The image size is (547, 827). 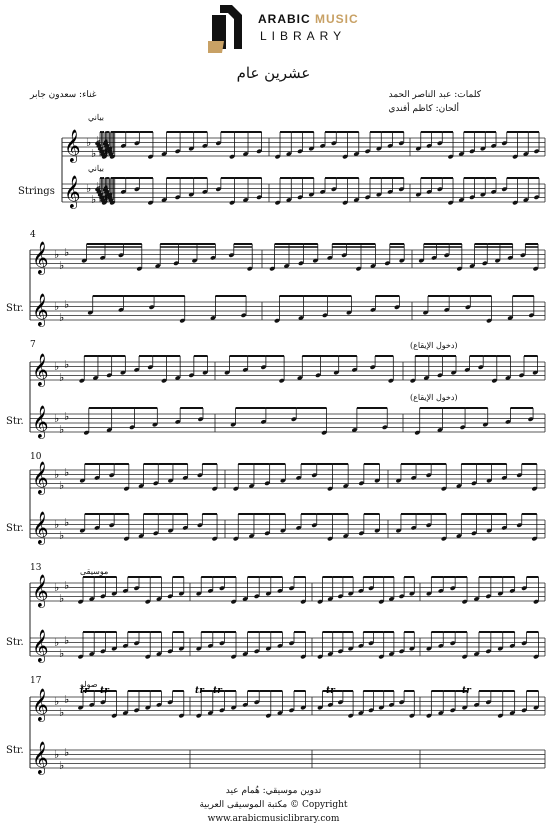 What do you see at coordinates (273, 791) in the screenshot?
I see `notation-credit: تدوين موسيقي: هُمام عيد` at bounding box center [273, 791].